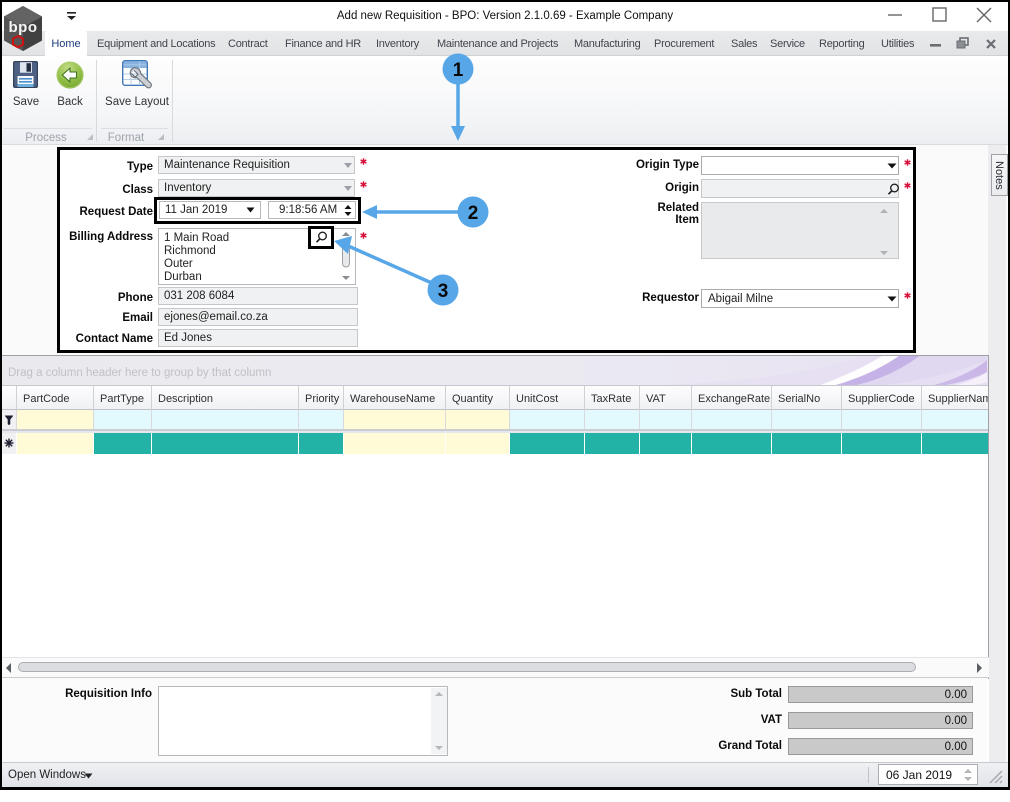 The width and height of the screenshot is (1010, 802). What do you see at coordinates (23, 27) in the screenshot?
I see `svg-text: bpo` at bounding box center [23, 27].